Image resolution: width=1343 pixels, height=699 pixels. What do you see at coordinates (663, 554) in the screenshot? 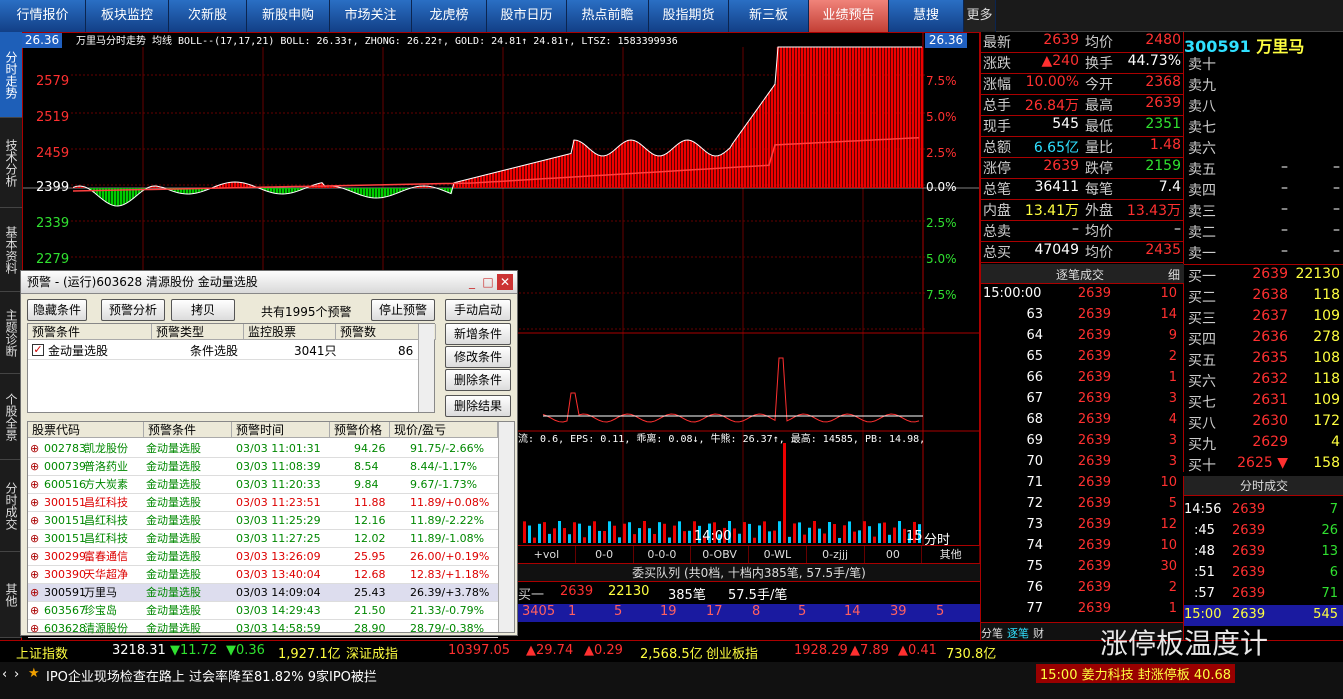
I see `indicator-tab-2: 0-0-0` at bounding box center [663, 554].